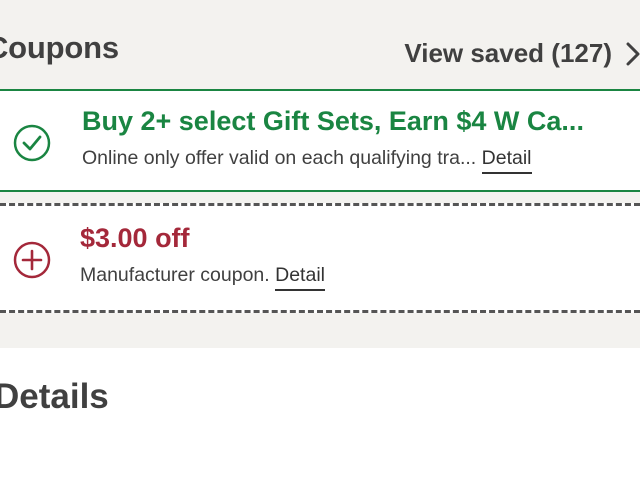 This screenshot has width=640, height=479. I want to click on plus-circle-icon, so click(32, 260).